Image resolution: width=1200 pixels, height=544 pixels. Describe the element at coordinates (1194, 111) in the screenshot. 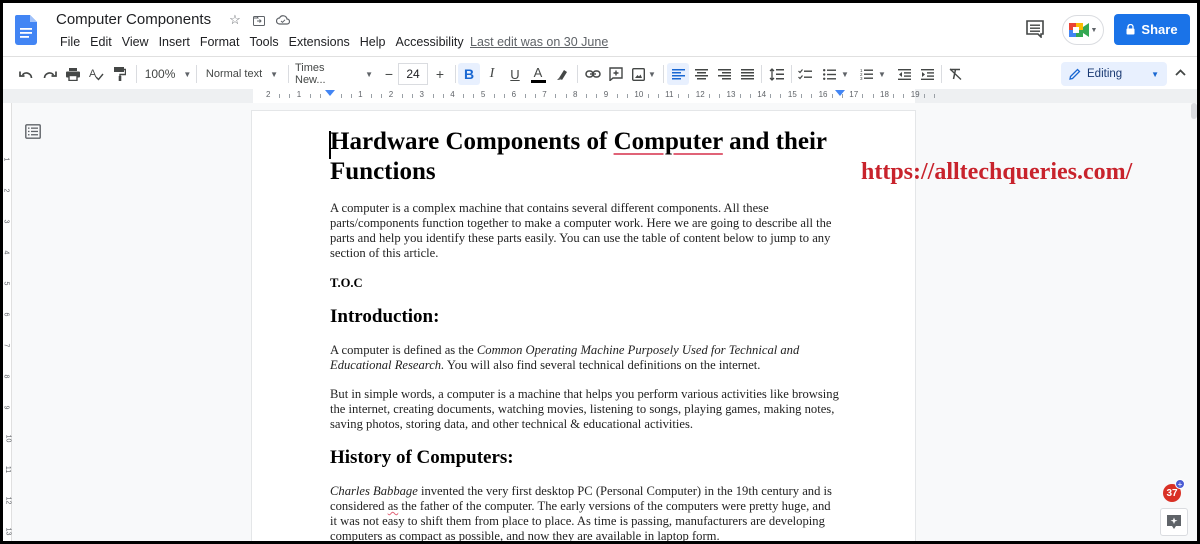

I see `scrollbar-thumb` at that location.